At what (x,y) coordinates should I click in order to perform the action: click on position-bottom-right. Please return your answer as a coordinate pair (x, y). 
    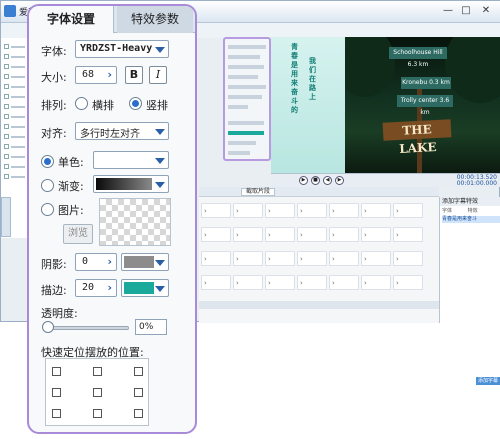
    Looking at the image, I should click on (138, 413).